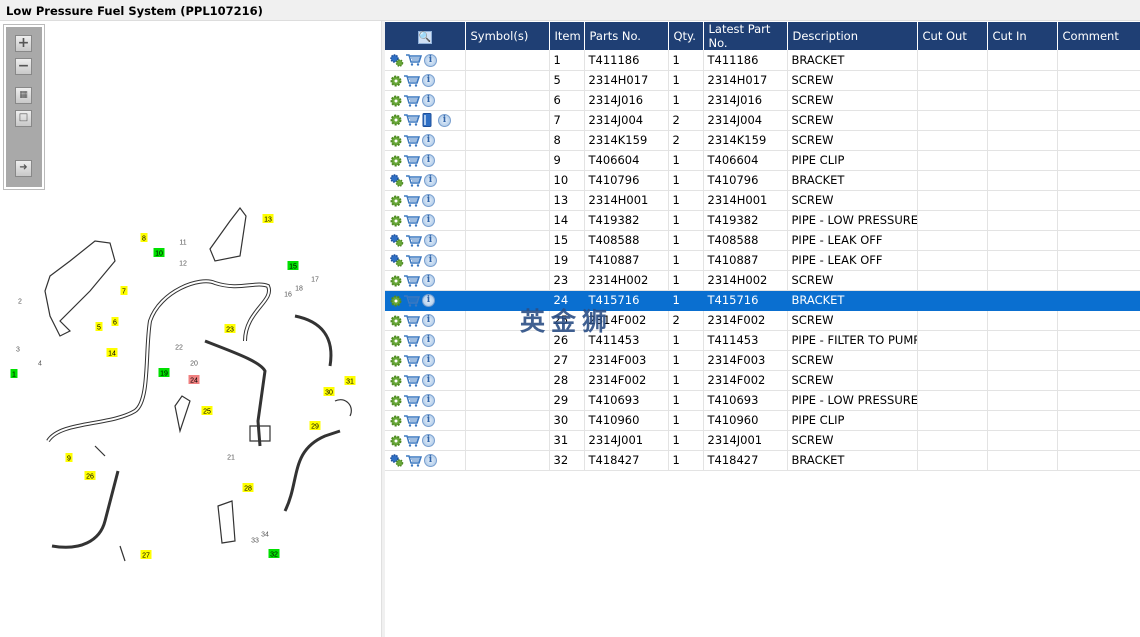  What do you see at coordinates (762, 160) in the screenshot?
I see `table-row: i 9 T406604 1 T406604 PIPE CLIP` at bounding box center [762, 160].